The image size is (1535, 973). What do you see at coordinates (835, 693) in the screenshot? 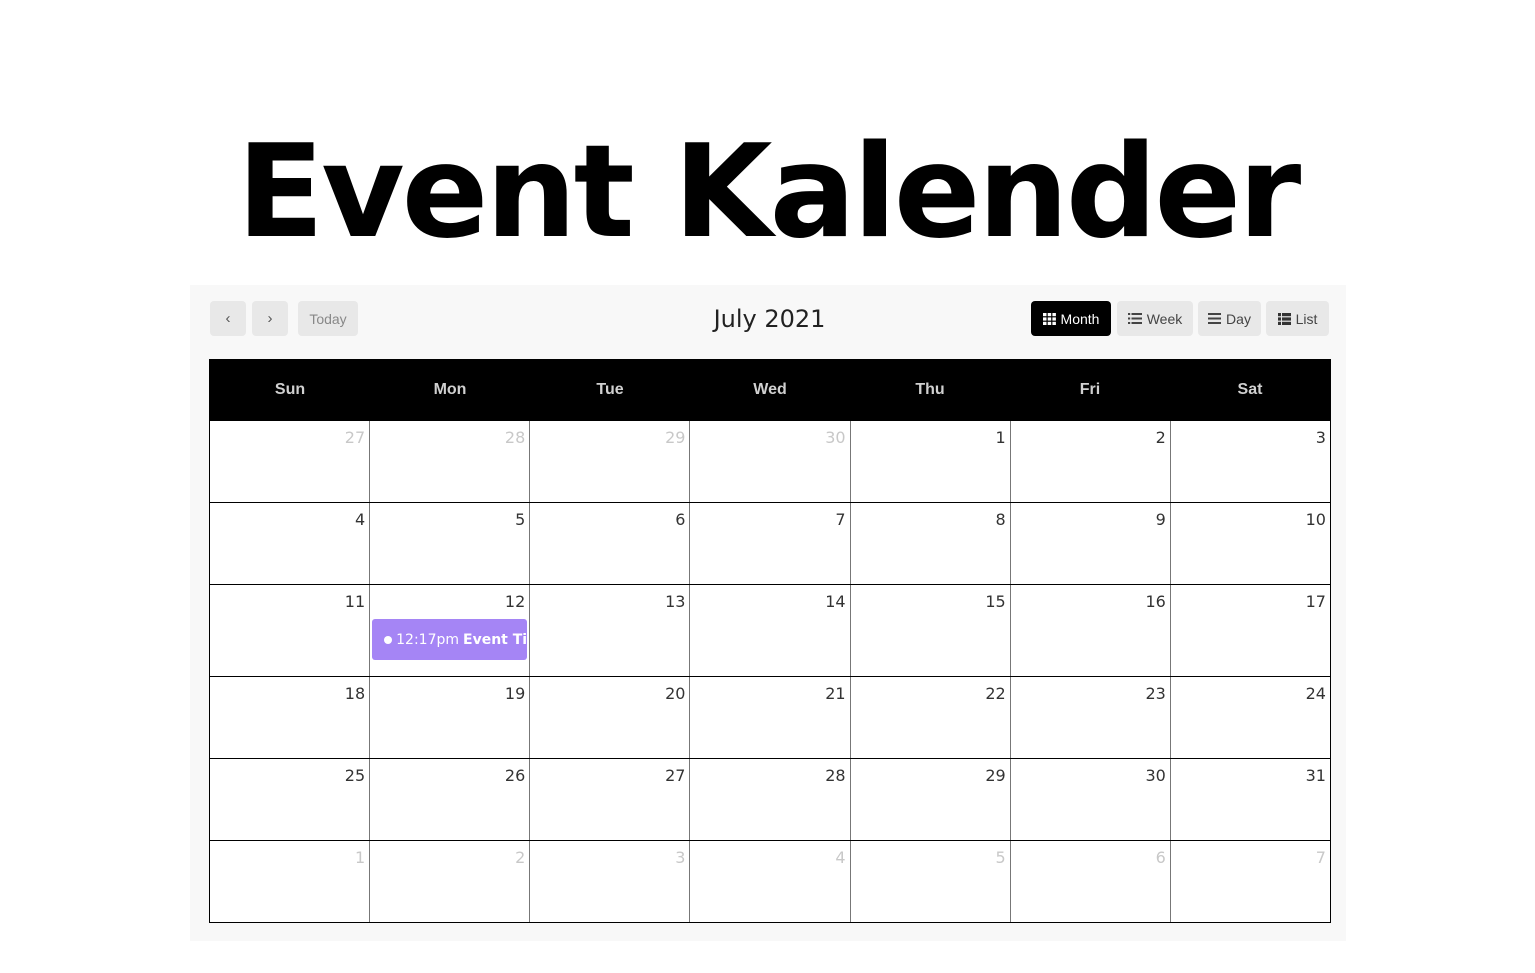
I see `day-number: 21` at bounding box center [835, 693].